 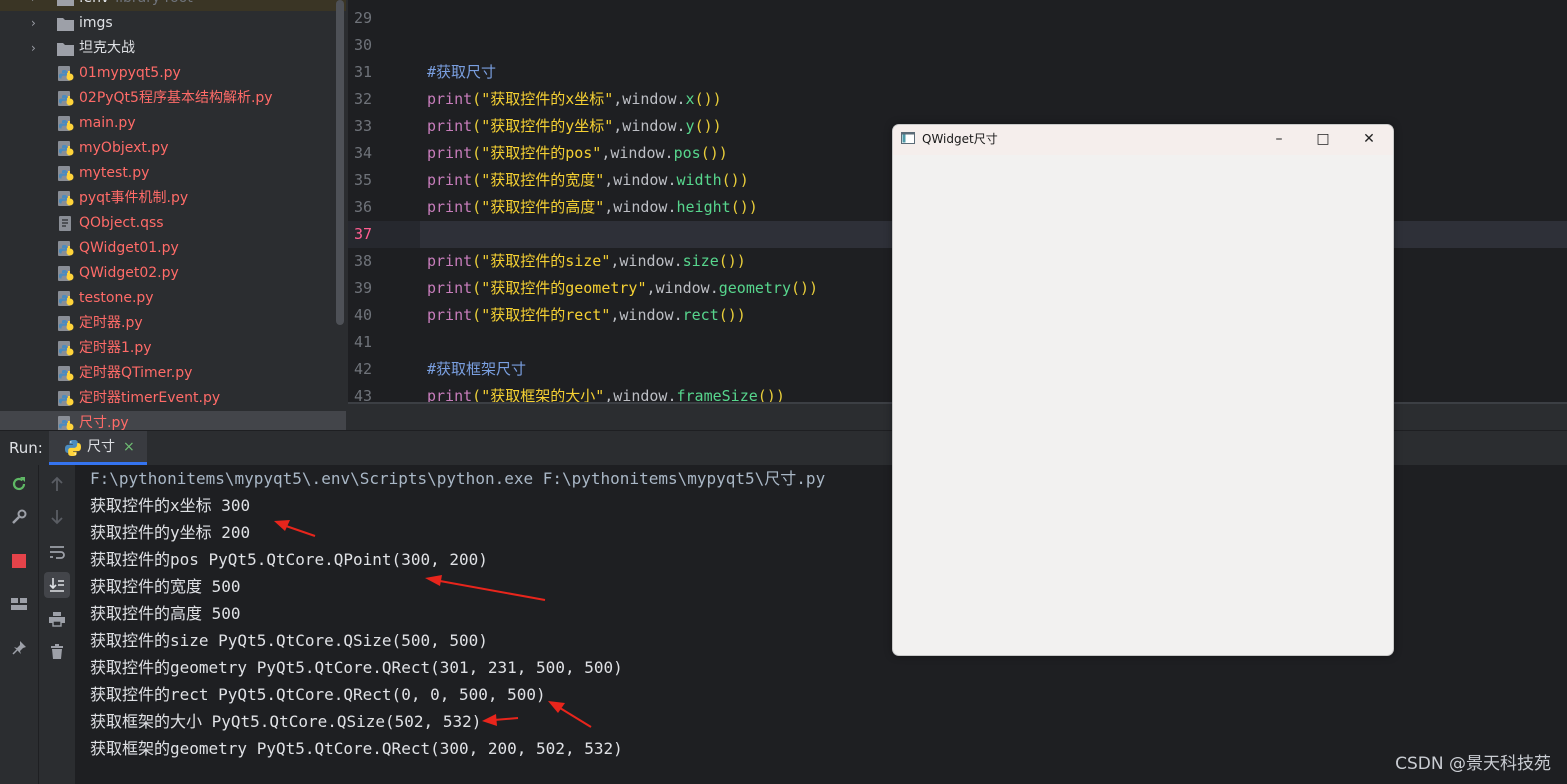 I want to click on code-line: 31 #获取尺寸, so click(x=957, y=72).